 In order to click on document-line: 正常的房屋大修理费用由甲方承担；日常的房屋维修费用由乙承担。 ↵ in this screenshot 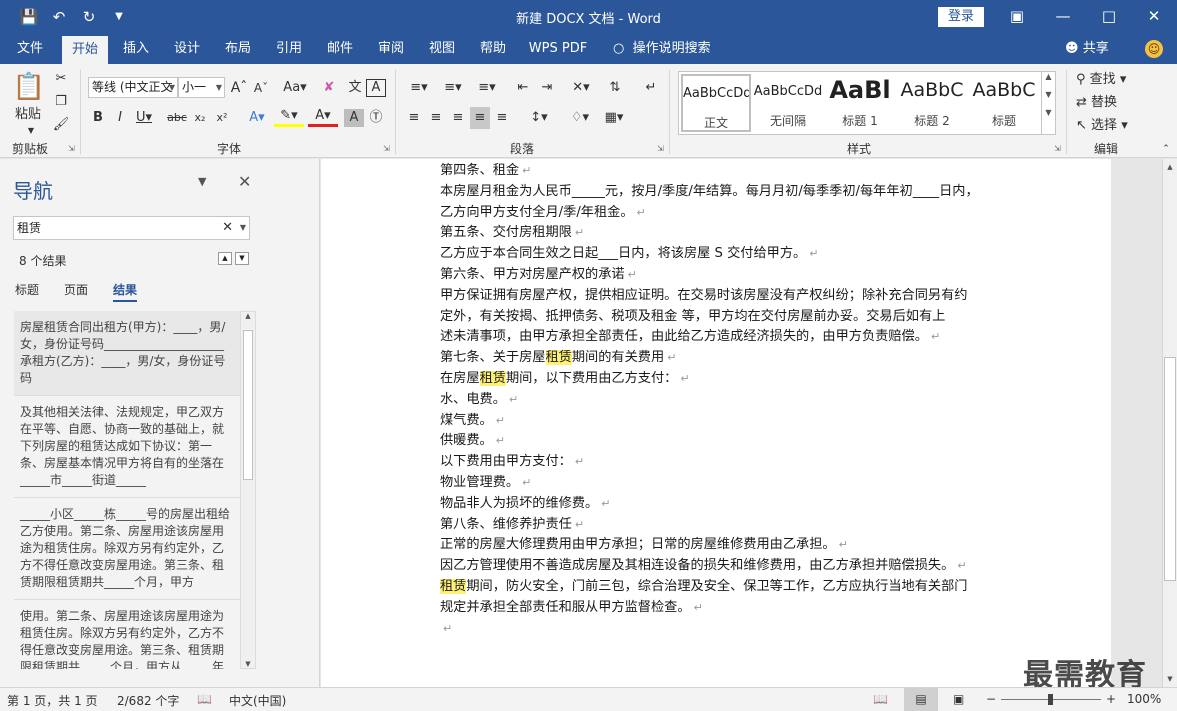, I will do `click(644, 545)`.